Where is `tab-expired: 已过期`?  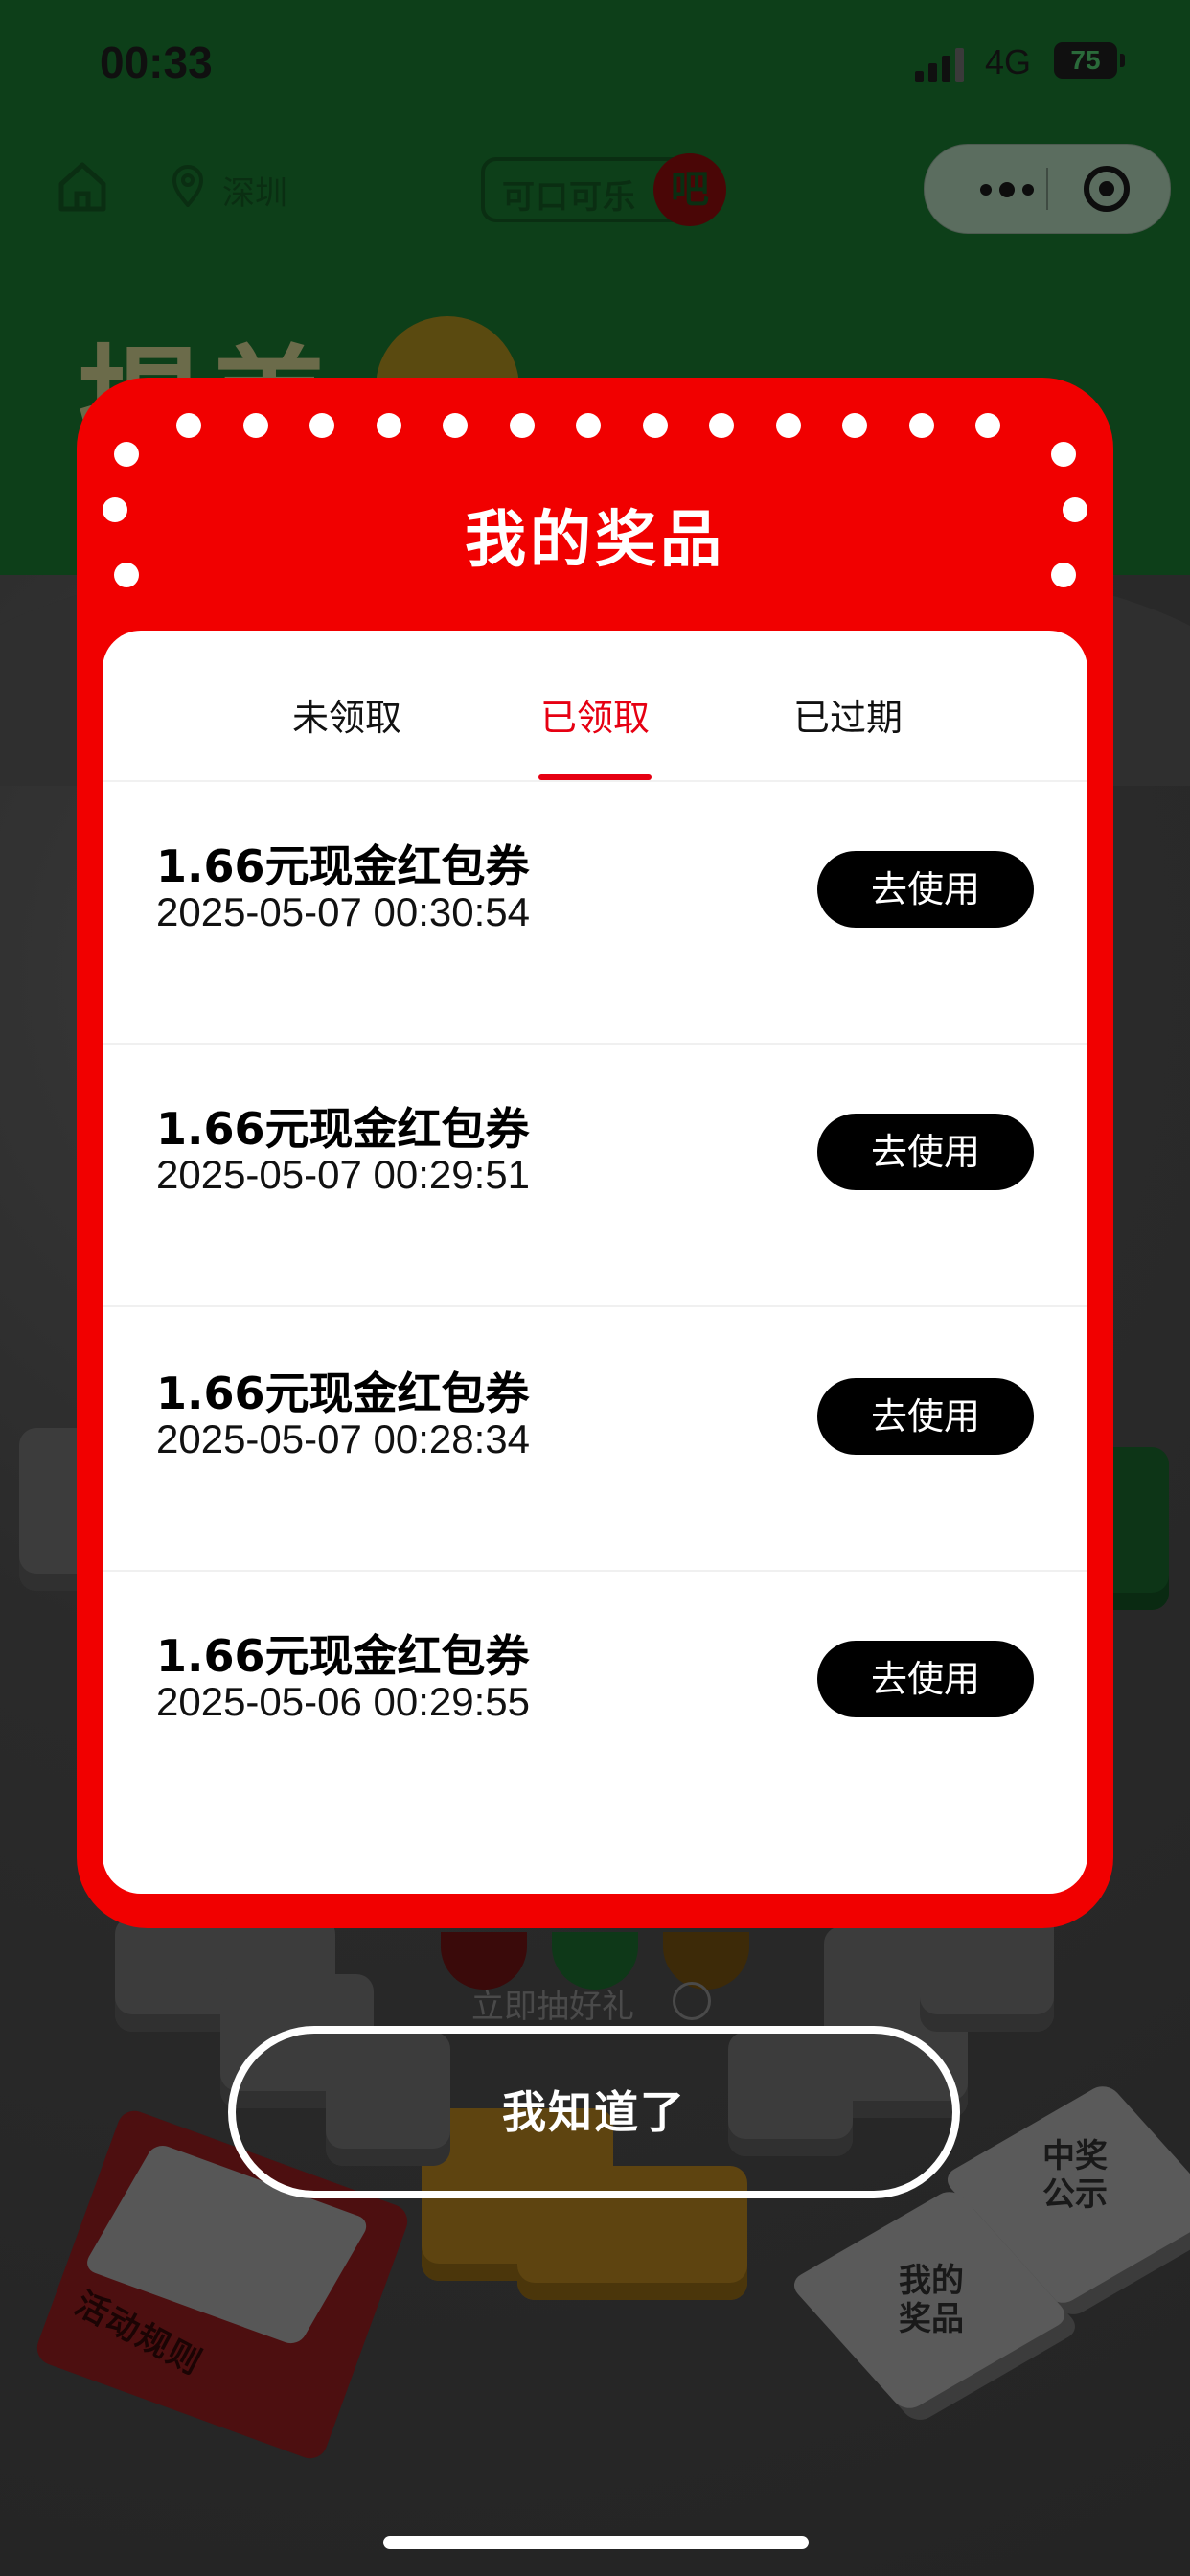
tab-expired: 已过期 is located at coordinates (848, 714).